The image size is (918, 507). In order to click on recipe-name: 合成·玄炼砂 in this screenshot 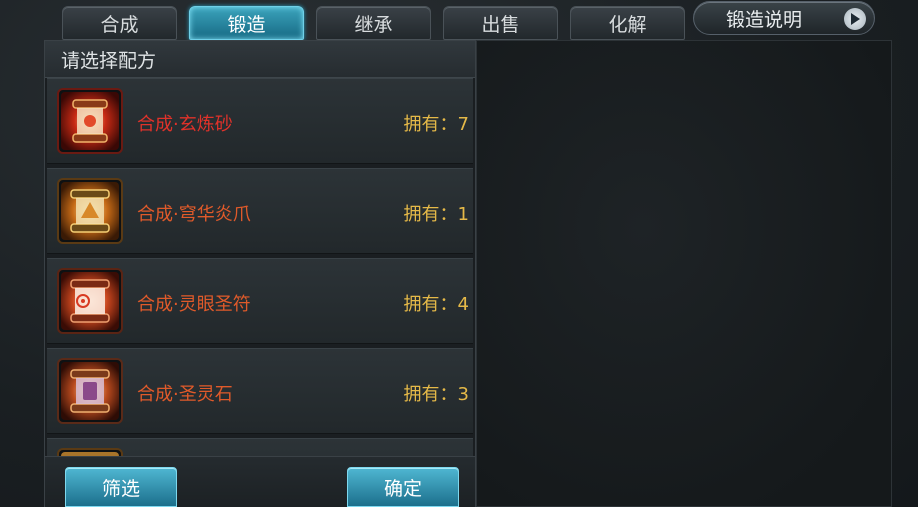, I will do `click(185, 124)`.